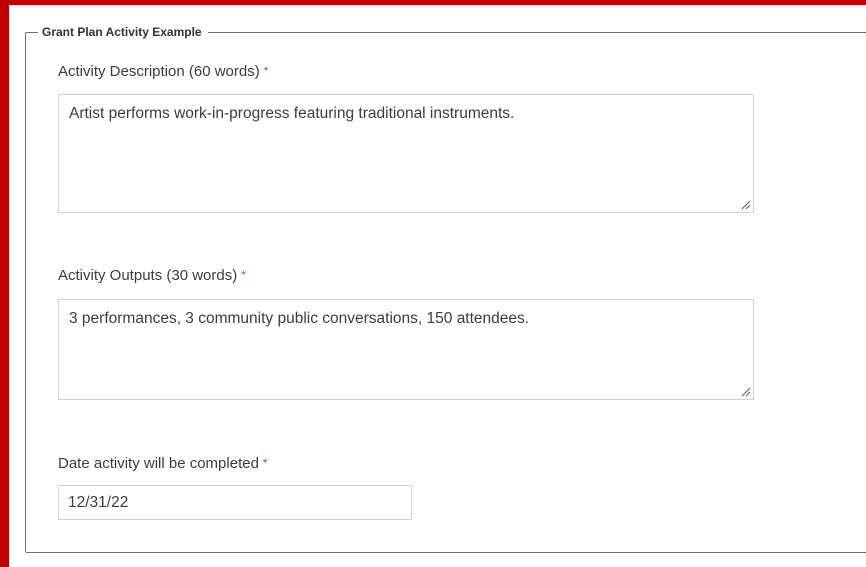 This screenshot has width=866, height=567. Describe the element at coordinates (148, 275) in the screenshot. I see `activity-outputs-label-text: Activity Outputs (30 words)` at that location.